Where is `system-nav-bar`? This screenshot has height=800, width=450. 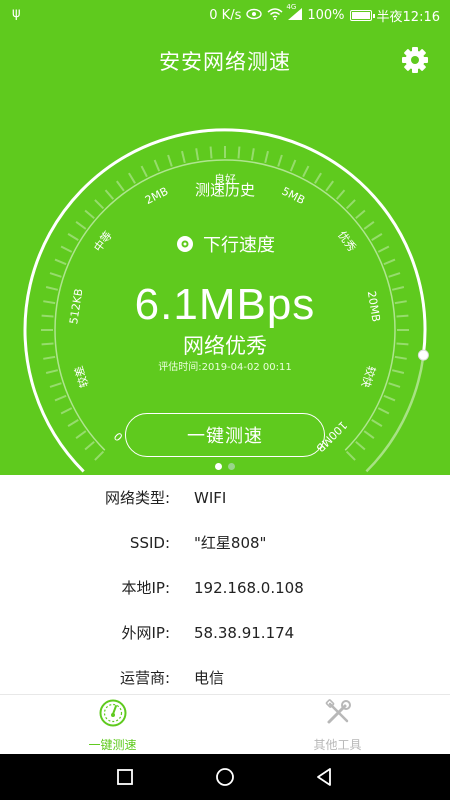 system-nav-bar is located at coordinates (225, 777).